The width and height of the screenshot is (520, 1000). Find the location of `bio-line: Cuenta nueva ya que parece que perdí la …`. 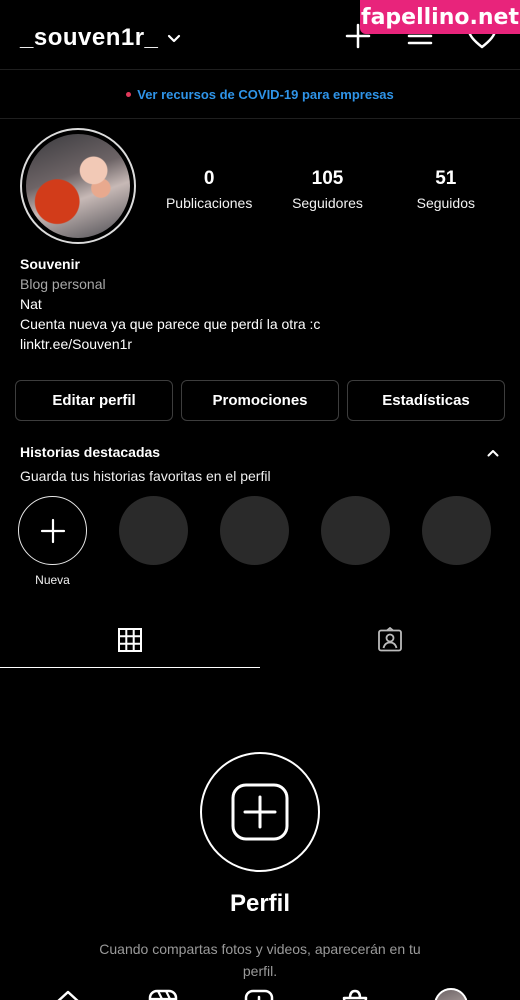

bio-line: Cuenta nueva ya que parece que perdí la … is located at coordinates (170, 324).